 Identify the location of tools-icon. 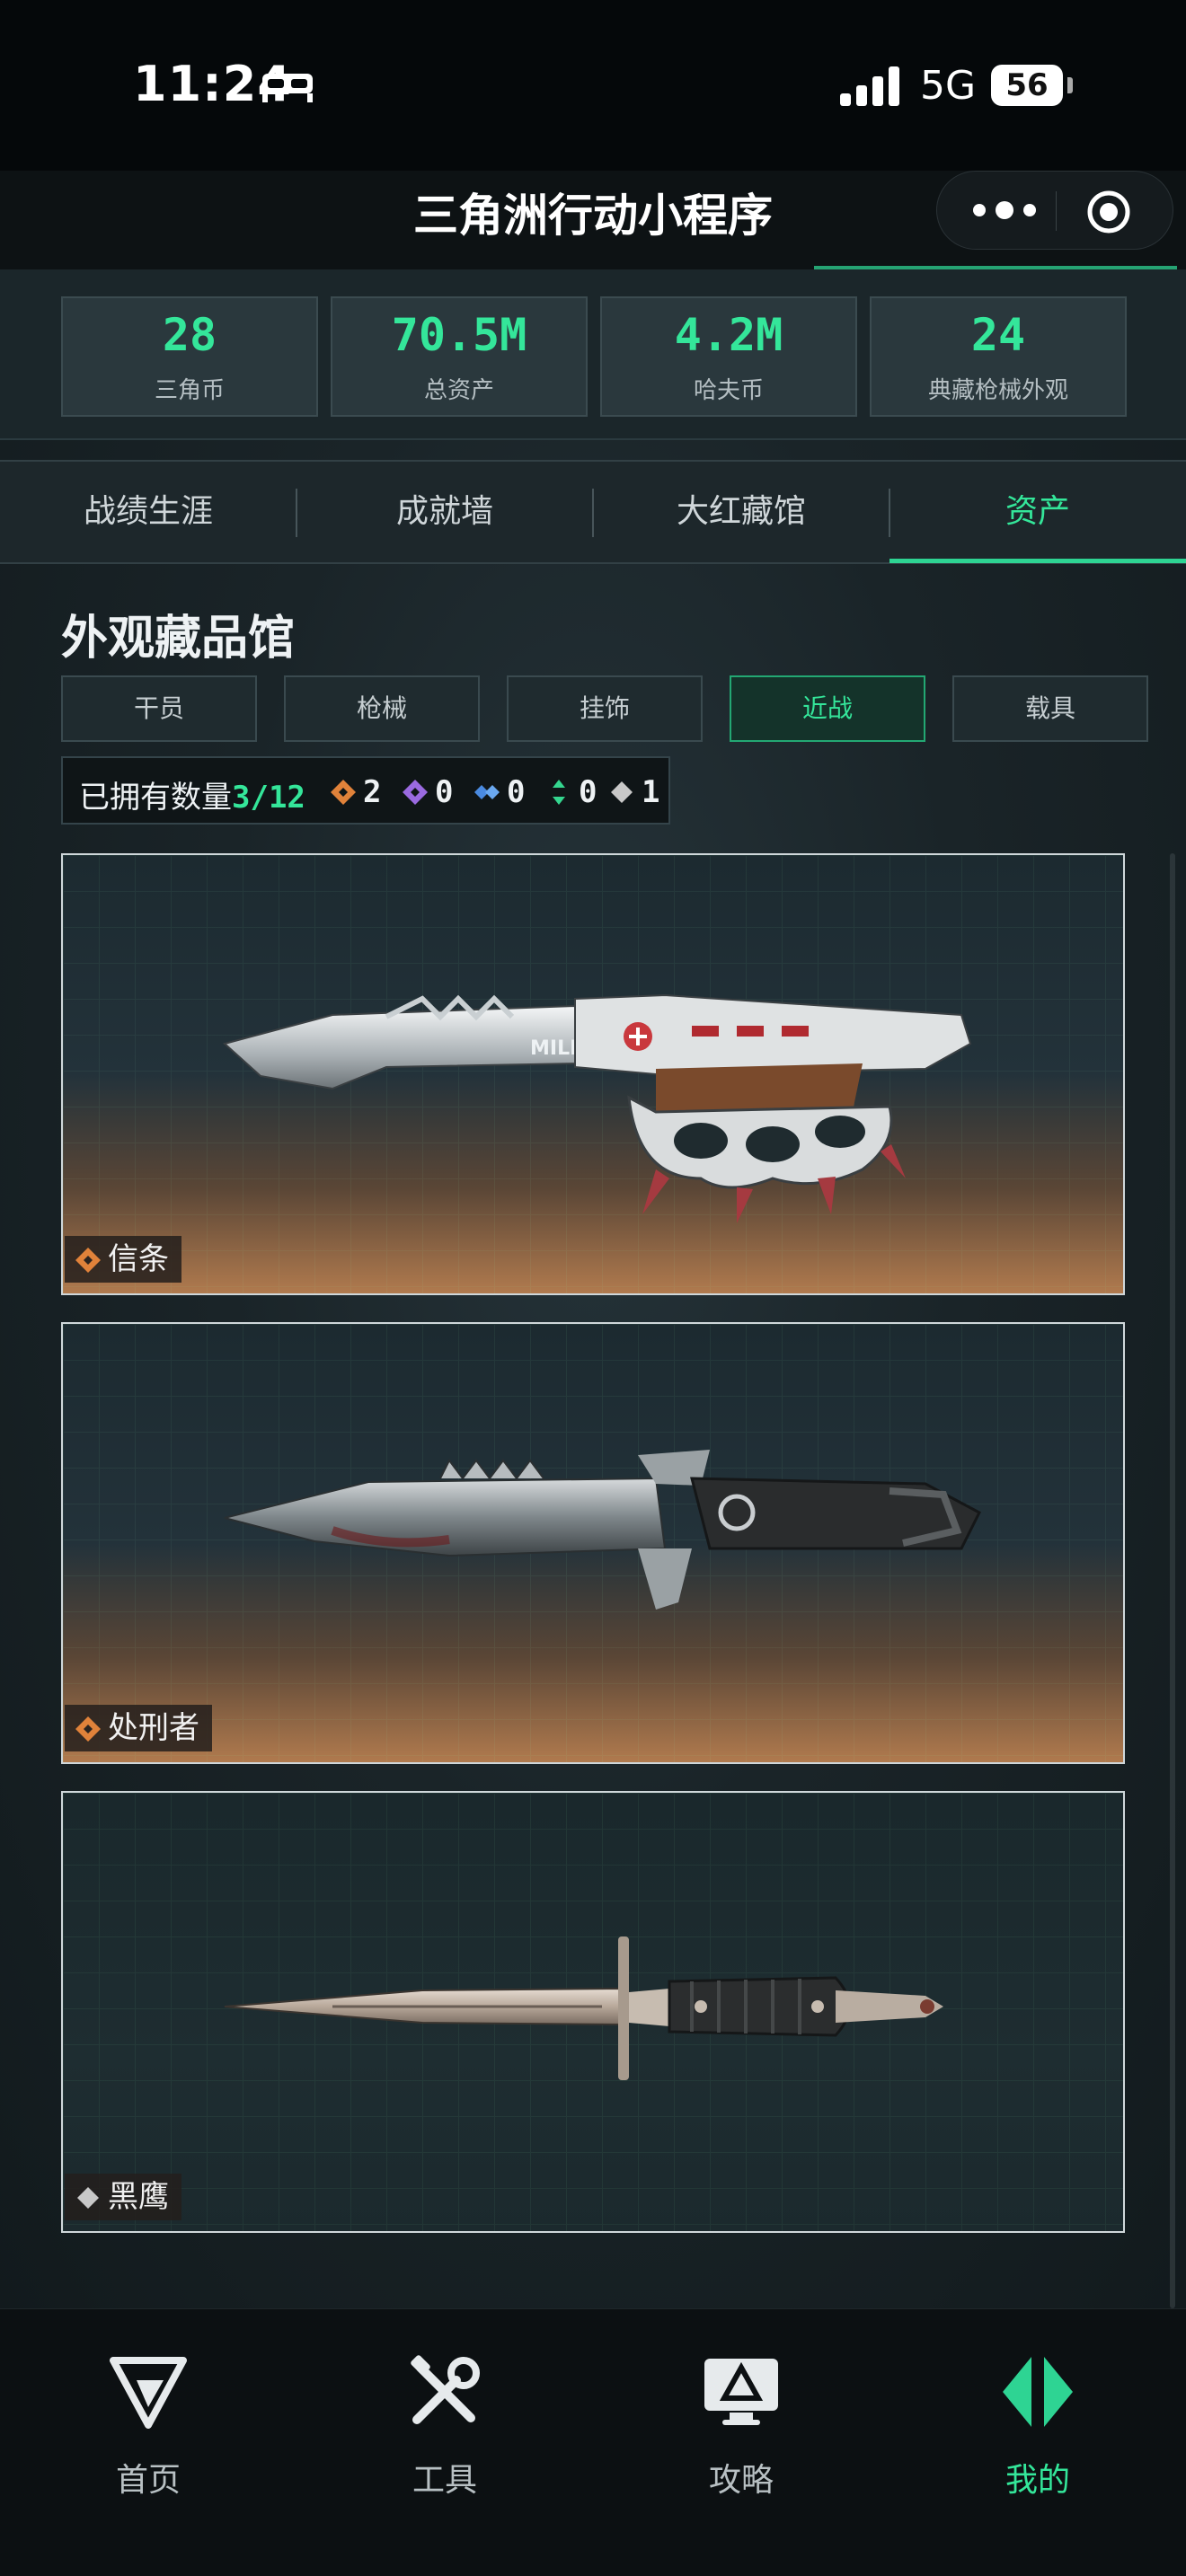
(445, 2389).